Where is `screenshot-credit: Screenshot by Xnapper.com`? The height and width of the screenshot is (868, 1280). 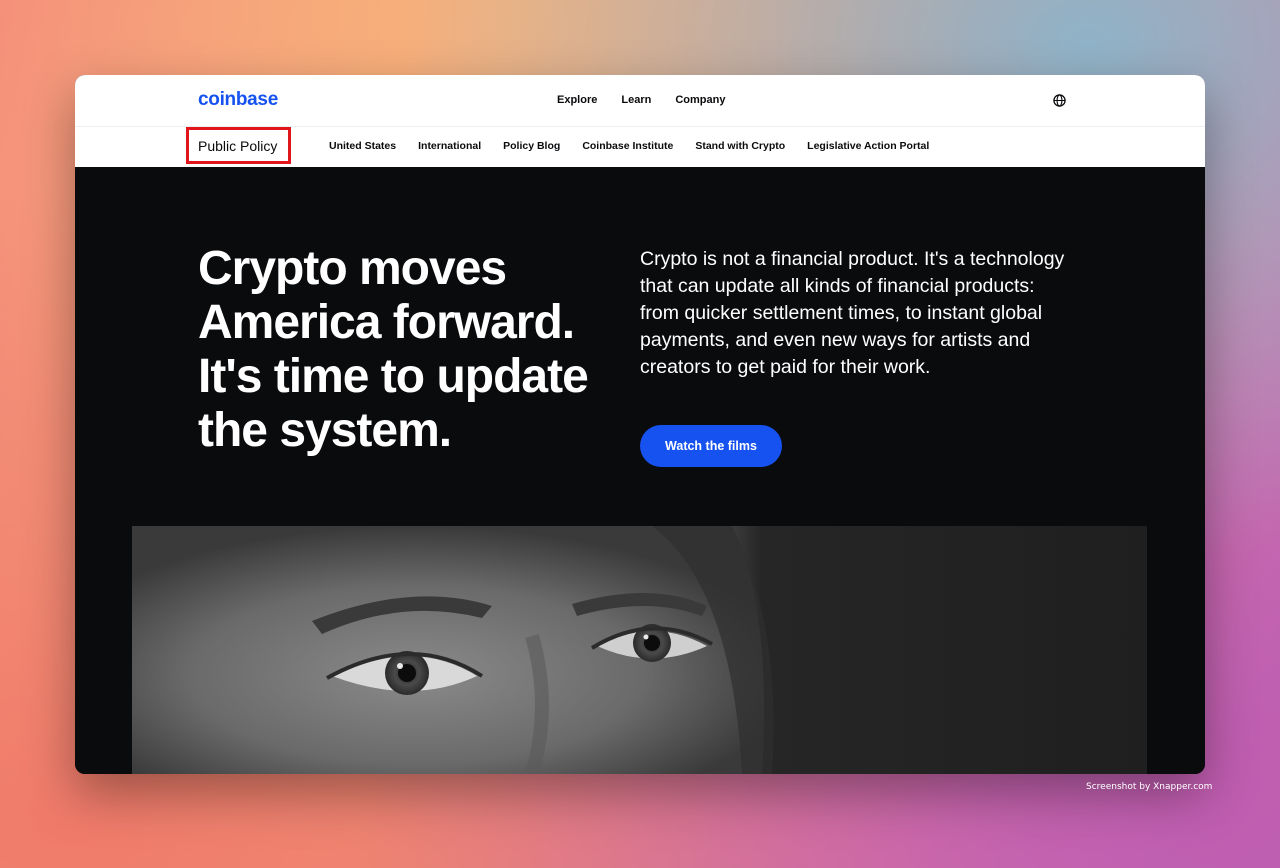
screenshot-credit: Screenshot by Xnapper.com is located at coordinates (1149, 787).